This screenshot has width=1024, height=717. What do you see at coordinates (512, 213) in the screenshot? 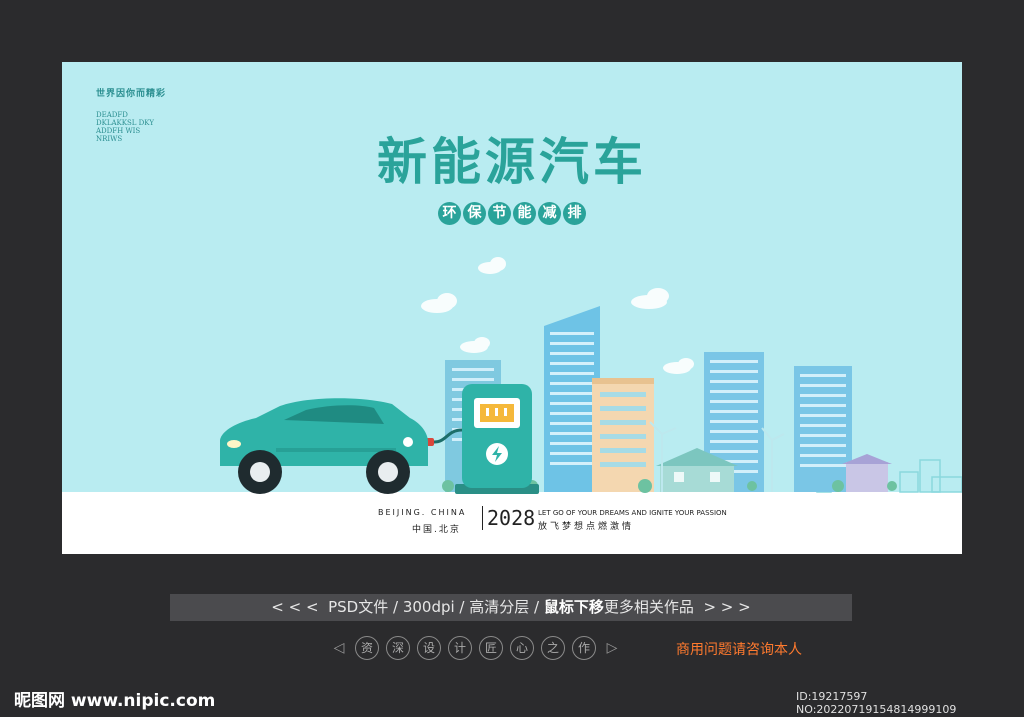
I see `poster-subtitle: 环 保 节 能 减 排` at bounding box center [512, 213].